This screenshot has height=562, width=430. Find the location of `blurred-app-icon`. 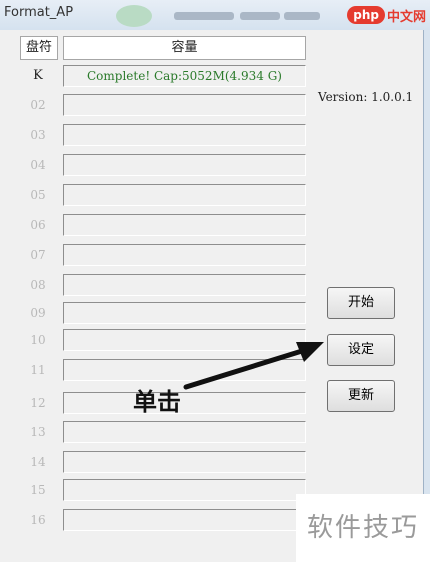

blurred-app-icon is located at coordinates (134, 16).